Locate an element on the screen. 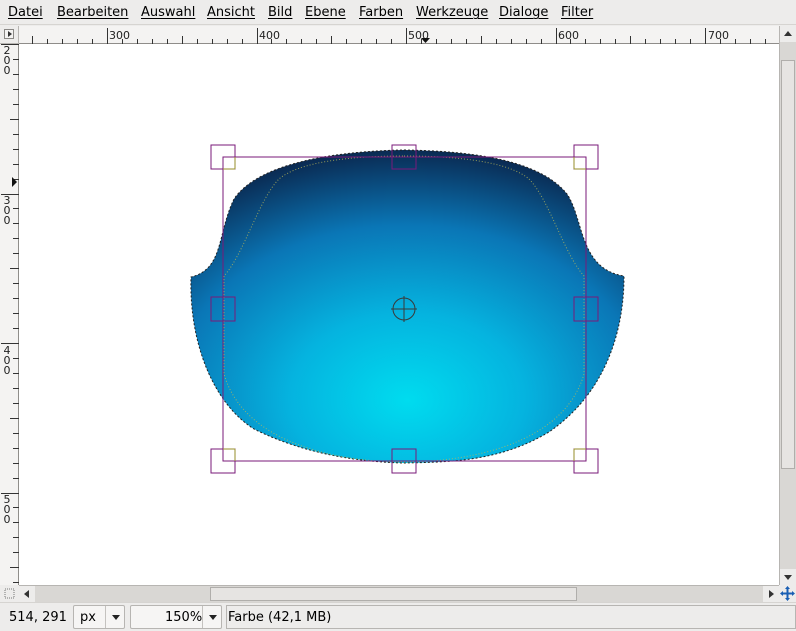 This screenshot has width=796, height=631. ruler-label-300: 300 is located at coordinates (119, 35).